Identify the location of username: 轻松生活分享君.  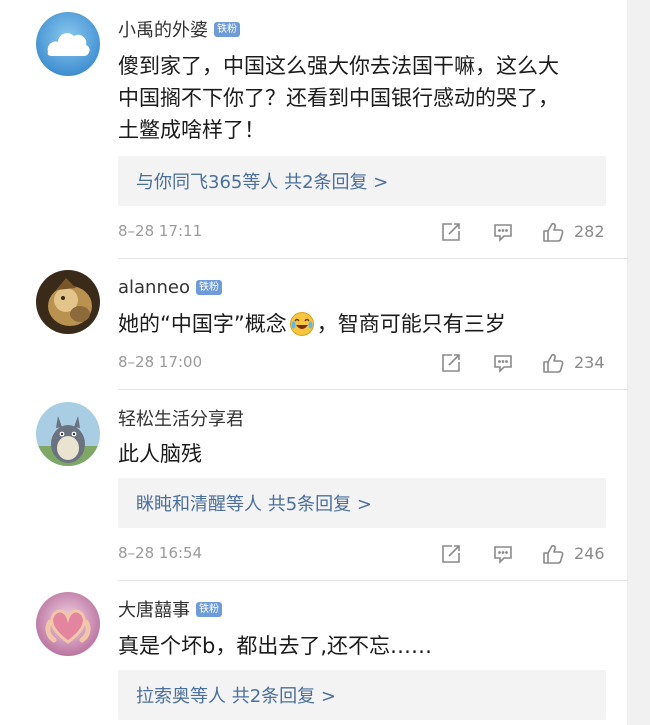
(181, 418).